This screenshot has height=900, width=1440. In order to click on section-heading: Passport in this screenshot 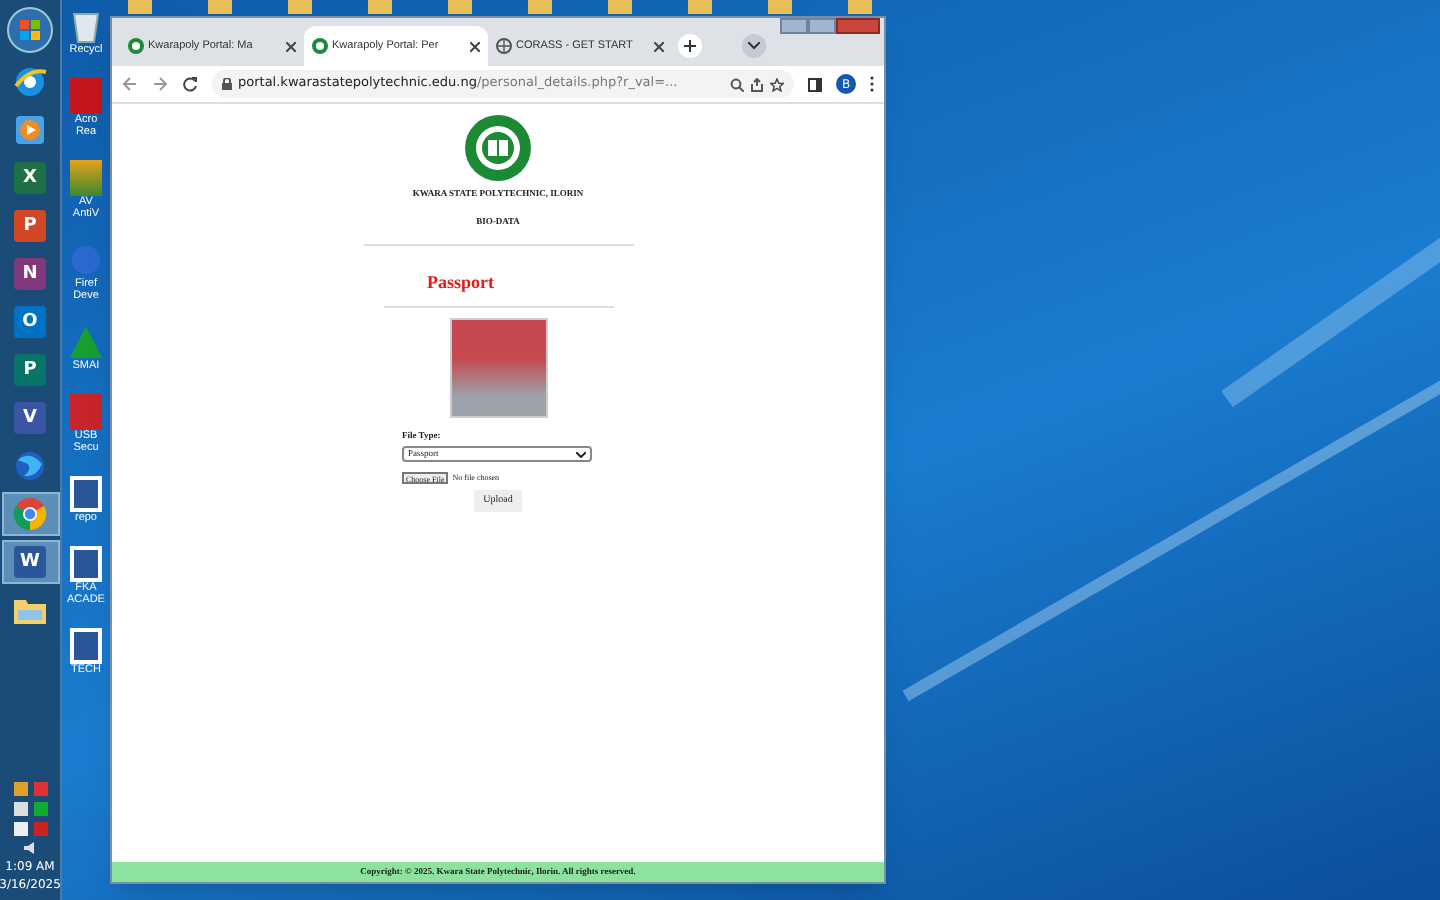, I will do `click(460, 281)`.